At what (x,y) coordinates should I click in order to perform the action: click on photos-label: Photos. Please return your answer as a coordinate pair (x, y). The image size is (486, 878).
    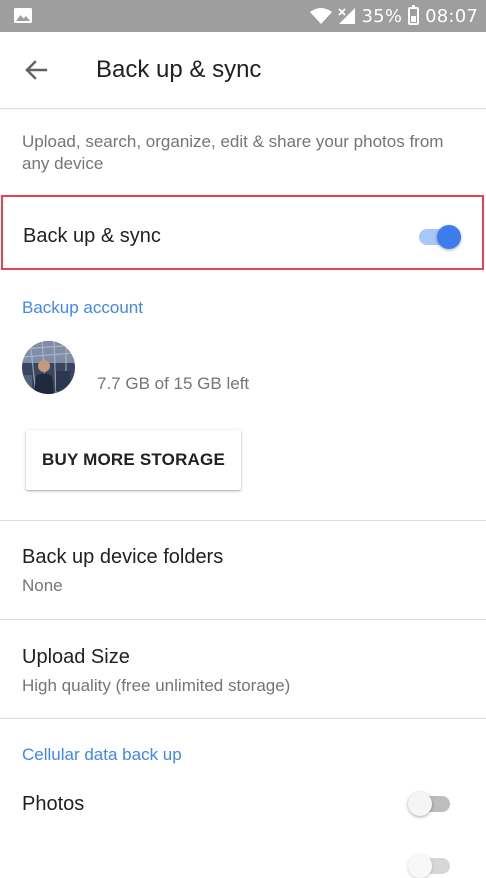
    Looking at the image, I should click on (53, 804).